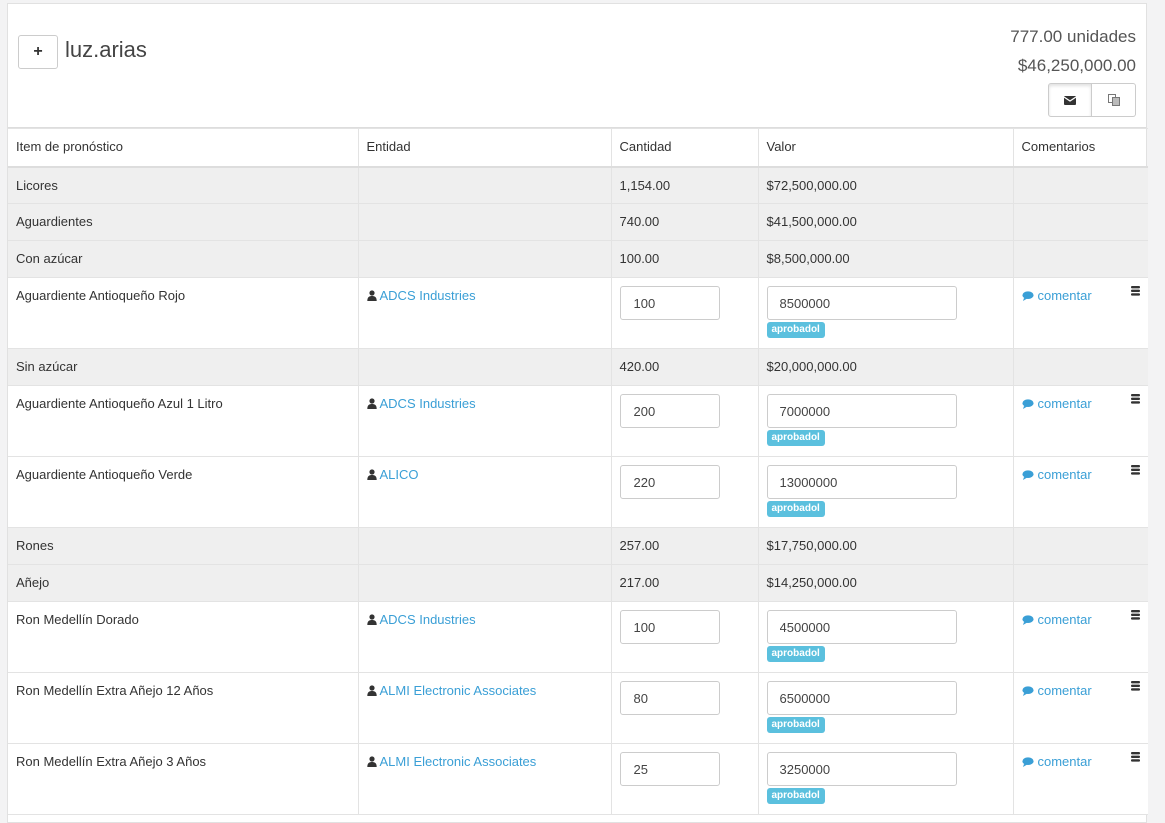 The height and width of the screenshot is (823, 1165). Describe the element at coordinates (183, 583) in the screenshot. I see `item-name: Añejo` at that location.